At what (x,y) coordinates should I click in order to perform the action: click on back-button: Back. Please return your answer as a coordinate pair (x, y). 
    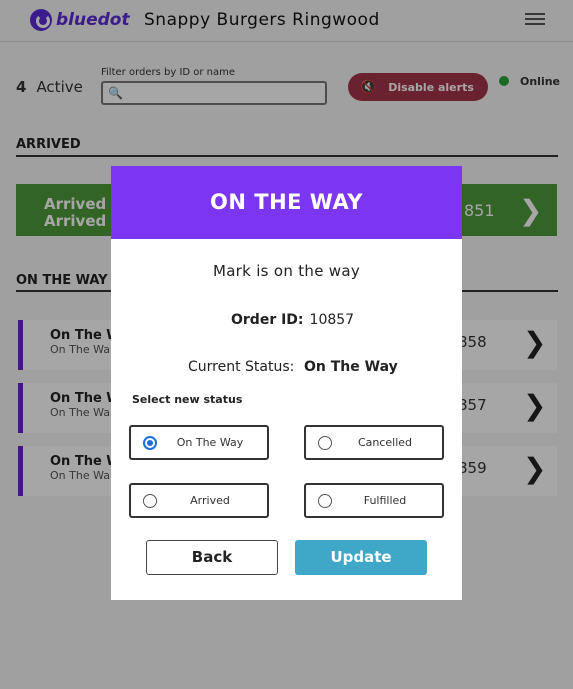
    Looking at the image, I should click on (212, 557).